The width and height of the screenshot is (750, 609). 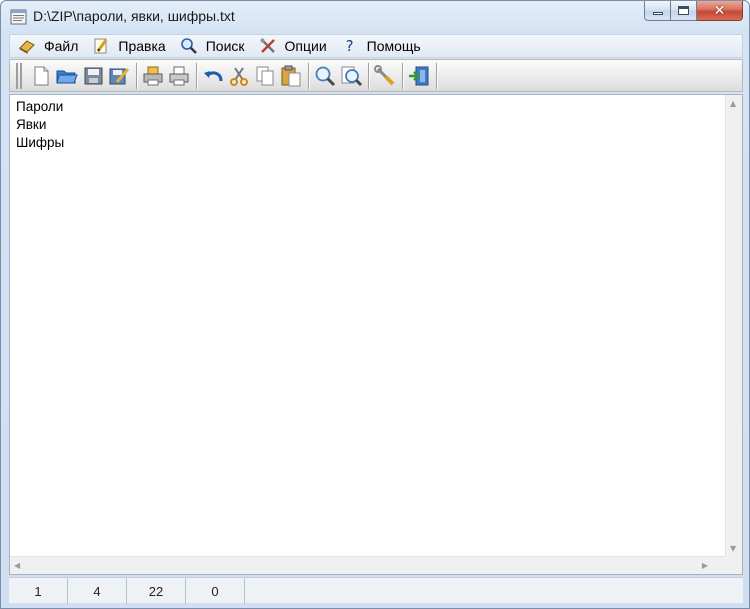 I want to click on close-icon: ✕, so click(x=719, y=10).